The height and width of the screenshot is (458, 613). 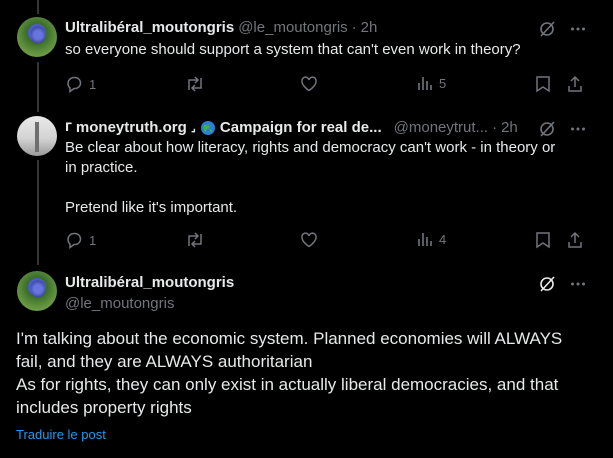 I want to click on action-bar: 1 4, so click(x=325, y=241).